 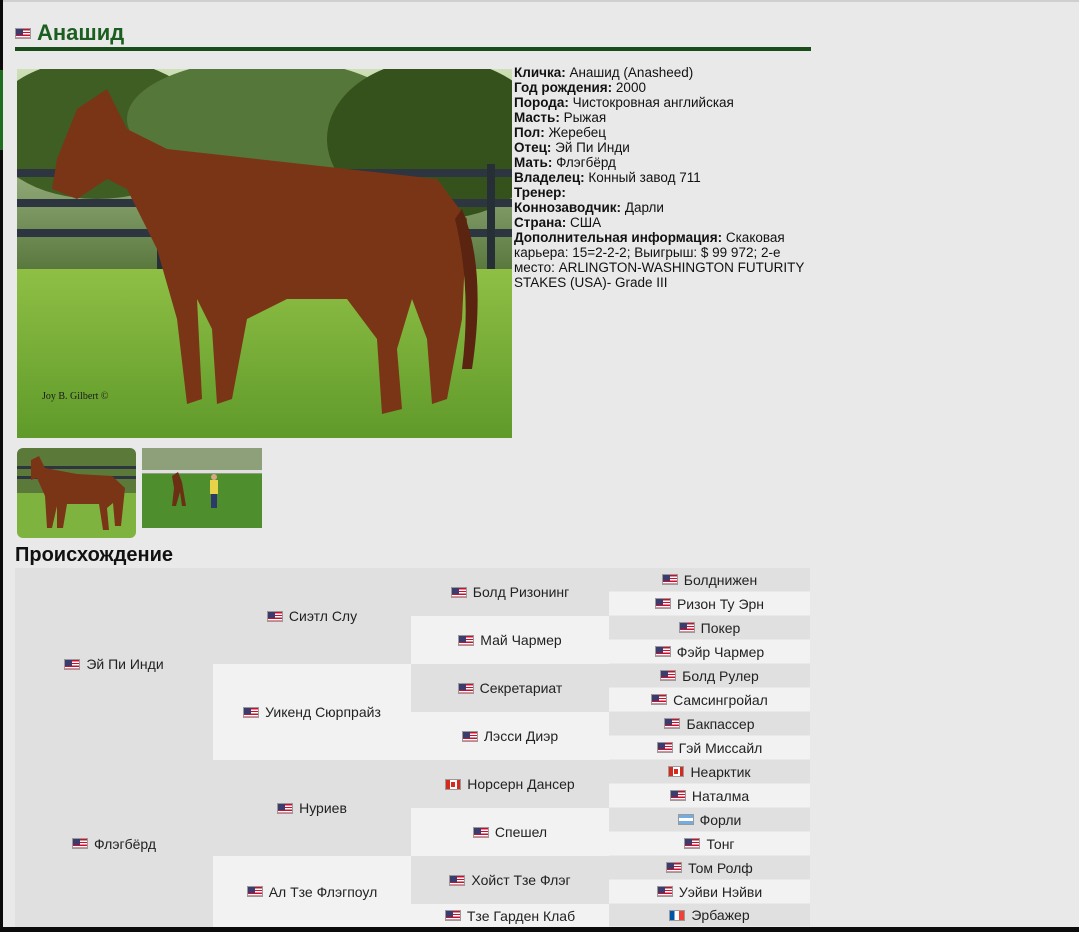 I want to click on info-row: Отец: Эй Пи Инди, so click(x=662, y=147).